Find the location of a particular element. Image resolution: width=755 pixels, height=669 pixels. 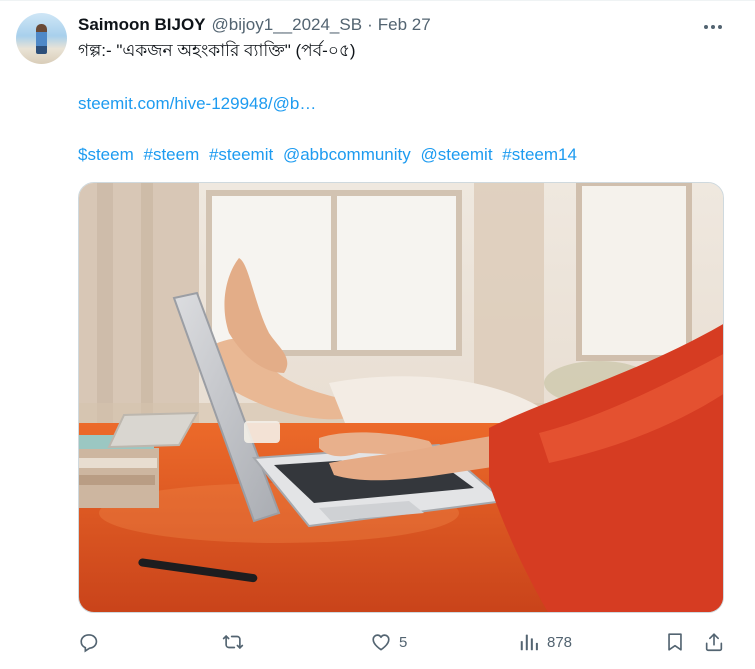

share-button is located at coordinates (714, 642).